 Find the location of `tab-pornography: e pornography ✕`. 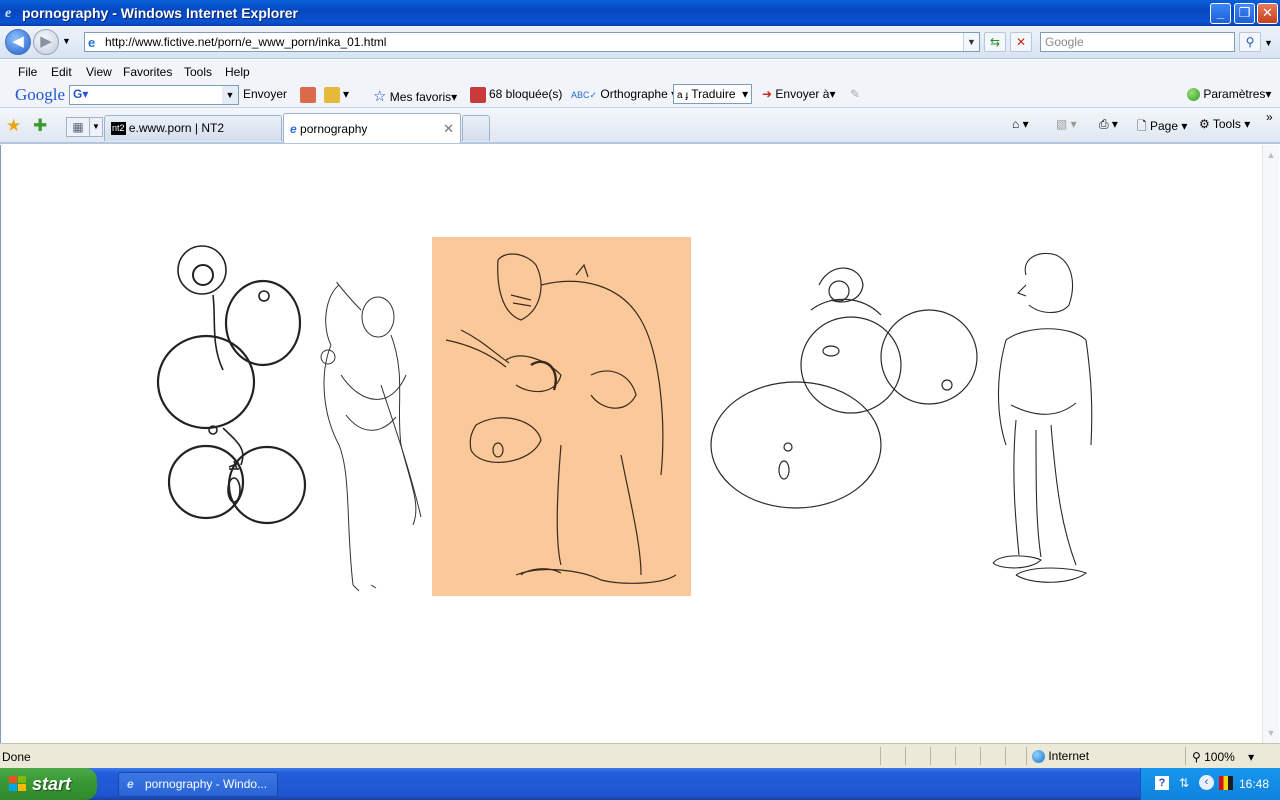

tab-pornography: e pornography ✕ is located at coordinates (372, 128).